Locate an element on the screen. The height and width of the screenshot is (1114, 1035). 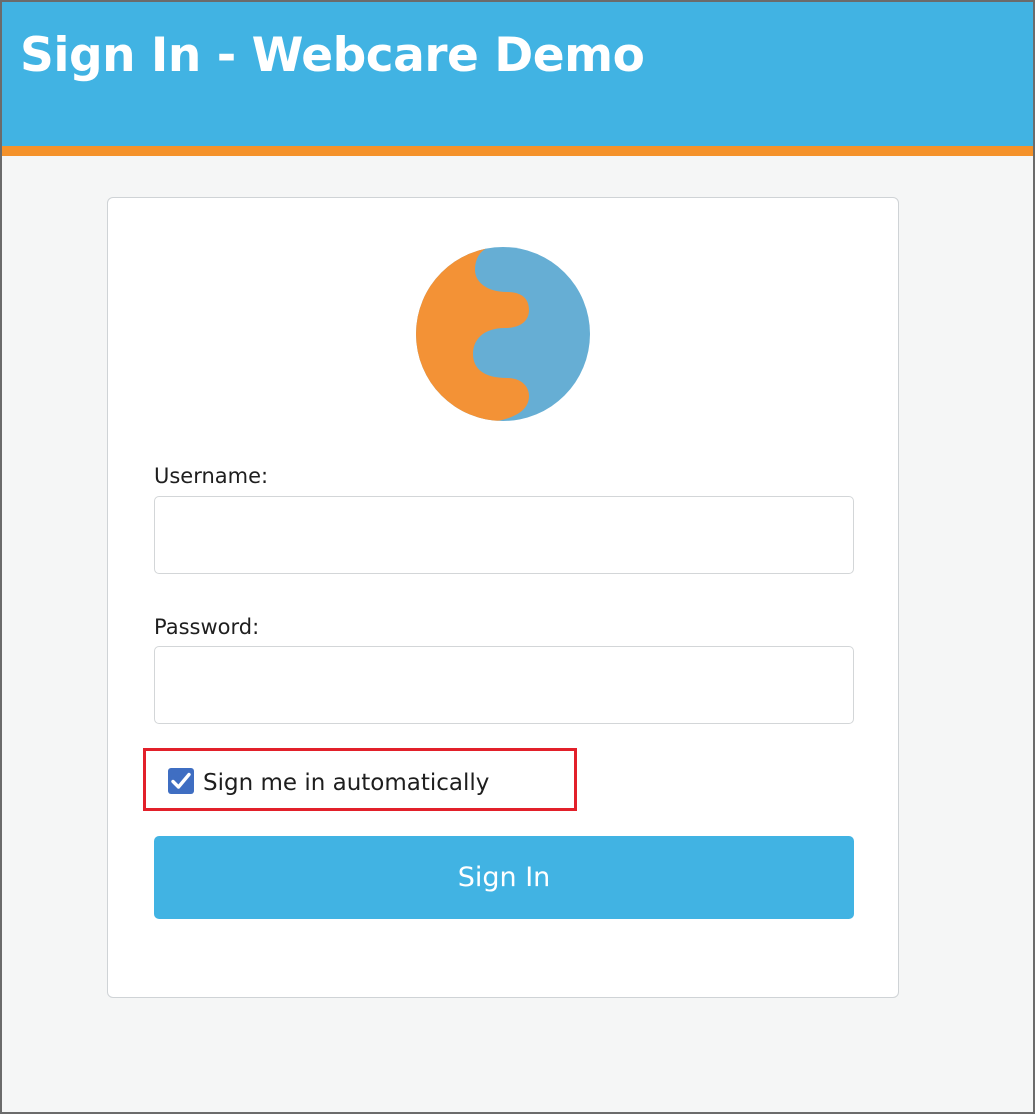
password-input is located at coordinates (504, 685).